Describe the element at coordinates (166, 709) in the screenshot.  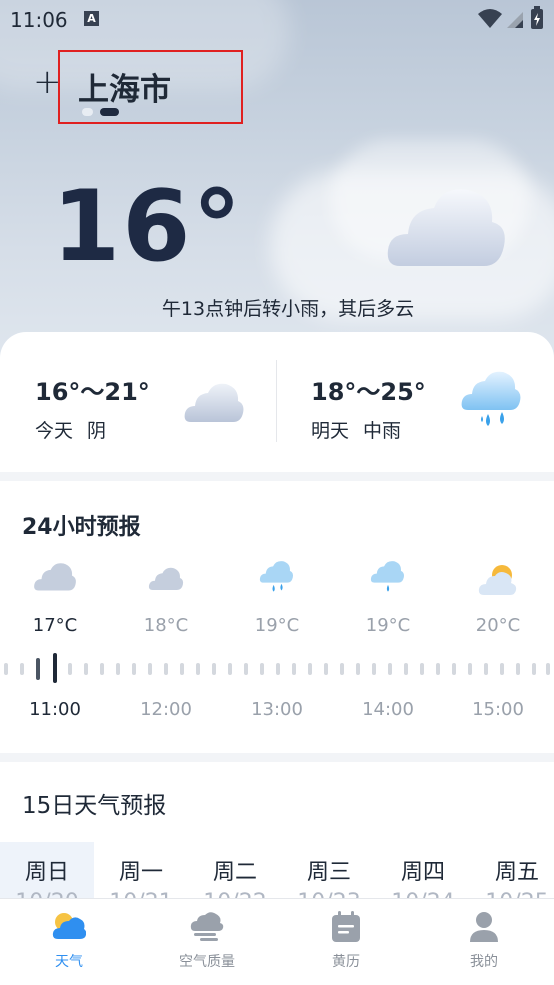
I see `hour-time: 12:00` at that location.